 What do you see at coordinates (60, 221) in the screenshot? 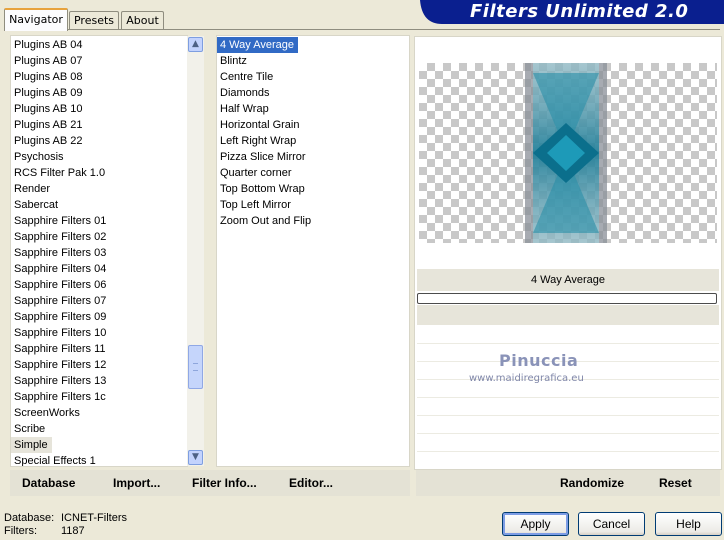
I see `category-item-label: Sapphire Filters 01` at bounding box center [60, 221].